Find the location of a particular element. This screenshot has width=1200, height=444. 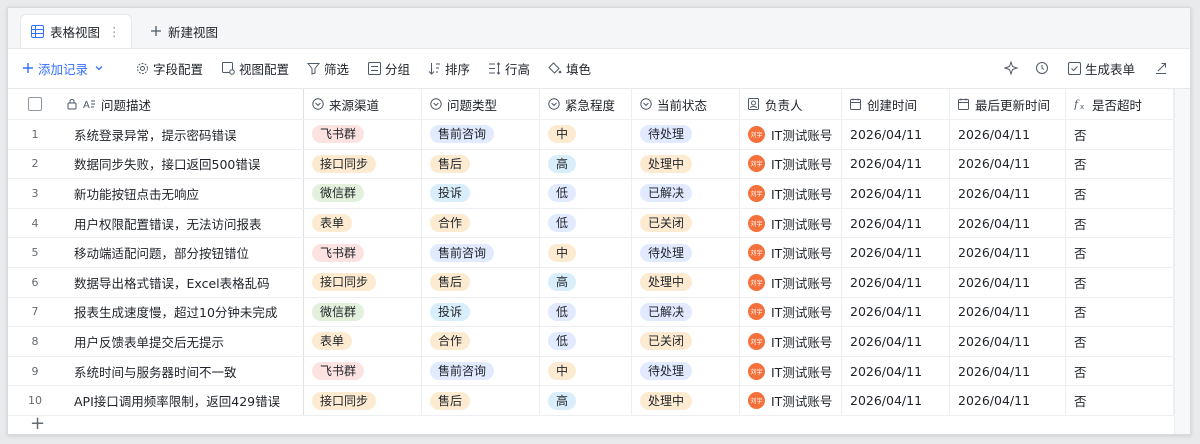

column-header-created: 创建时间 is located at coordinates (896, 104).